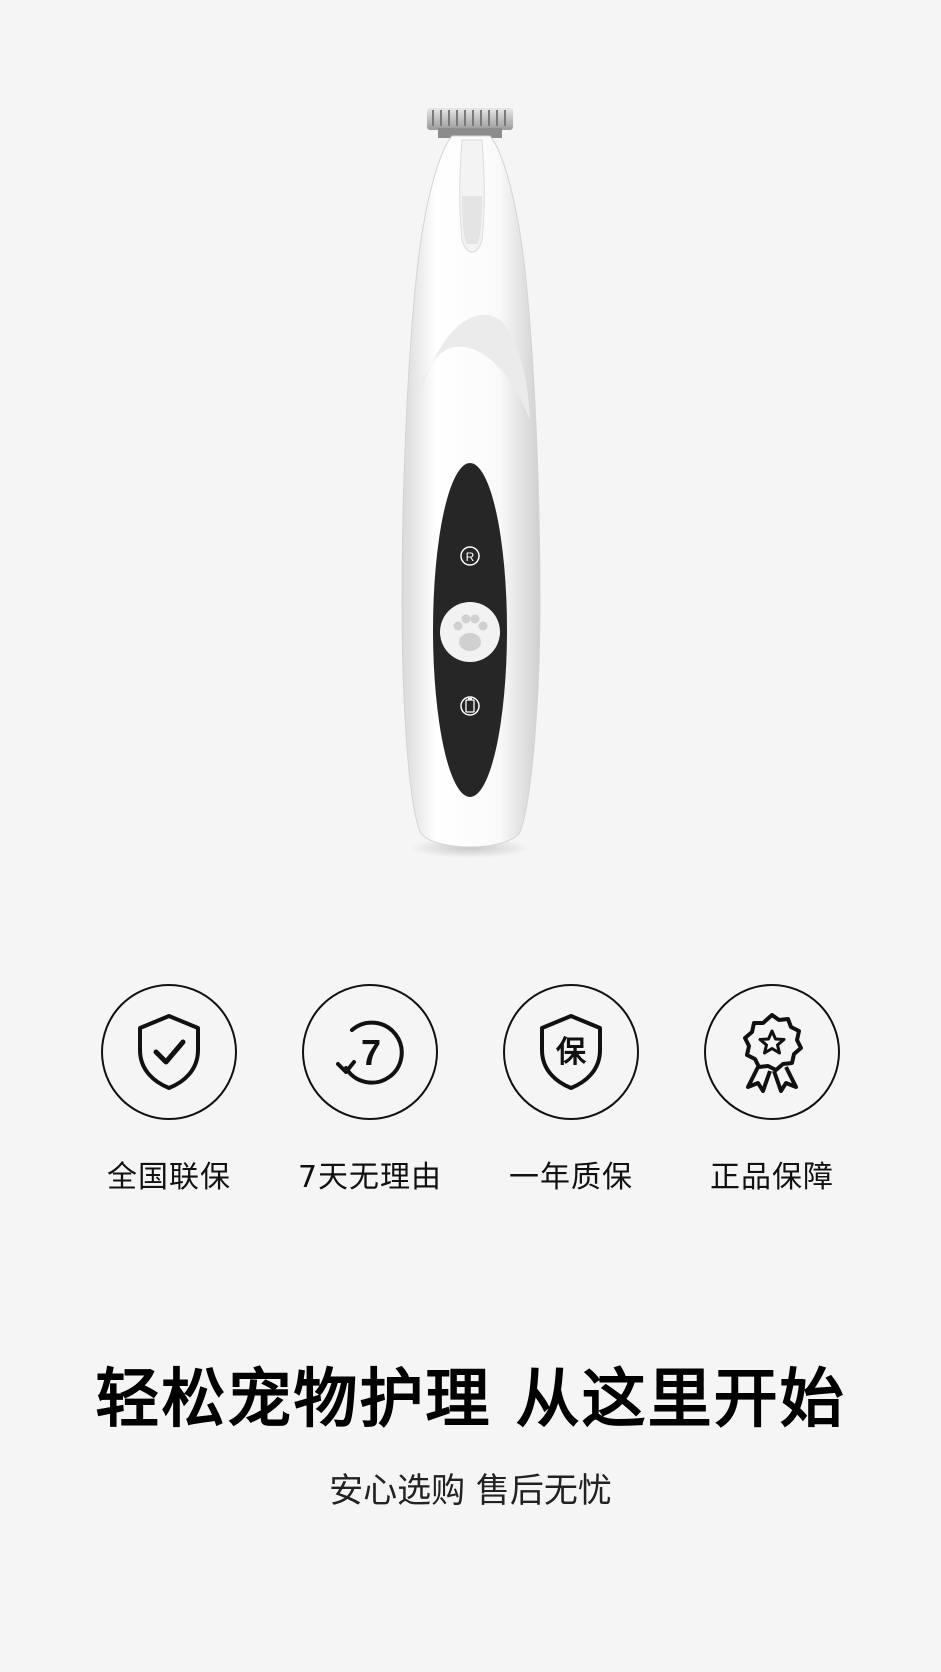 Image resolution: width=941 pixels, height=1672 pixels. I want to click on feature-label: 7天无理由, so click(370, 1177).